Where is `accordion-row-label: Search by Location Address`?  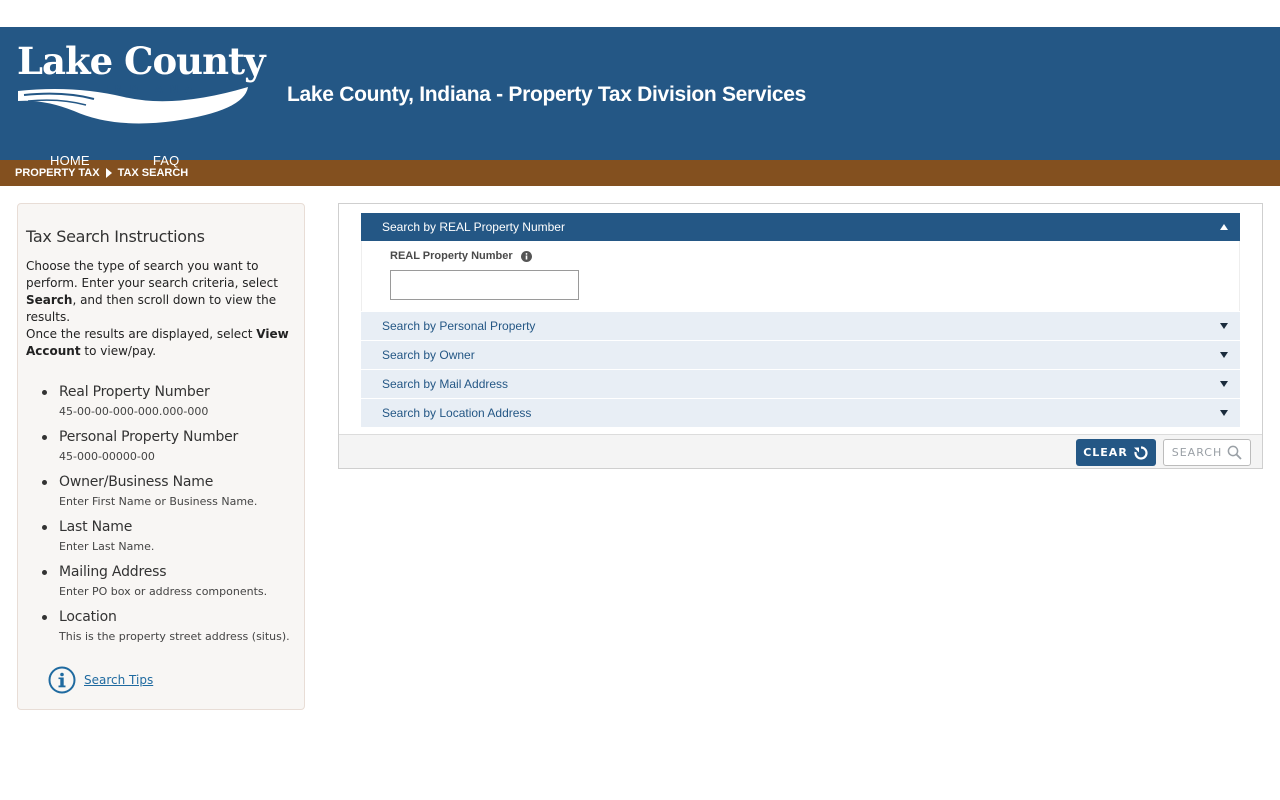
accordion-row-label: Search by Location Address is located at coordinates (457, 413).